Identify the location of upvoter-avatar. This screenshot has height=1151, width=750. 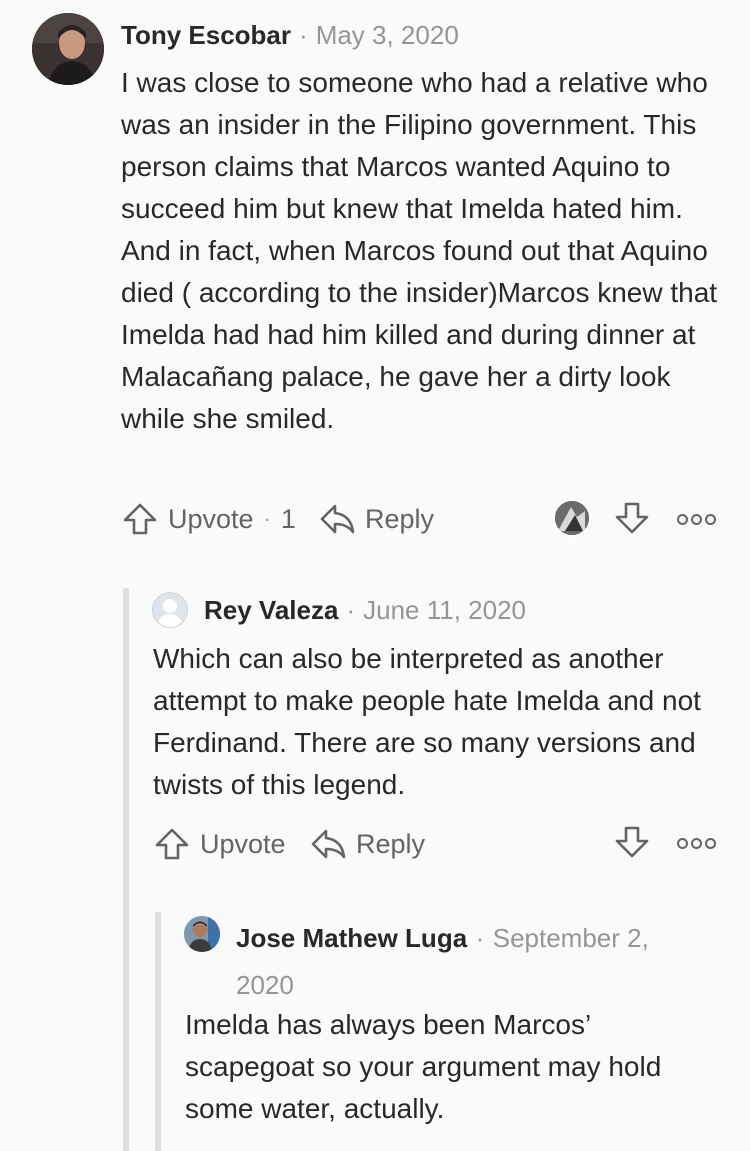
(572, 518).